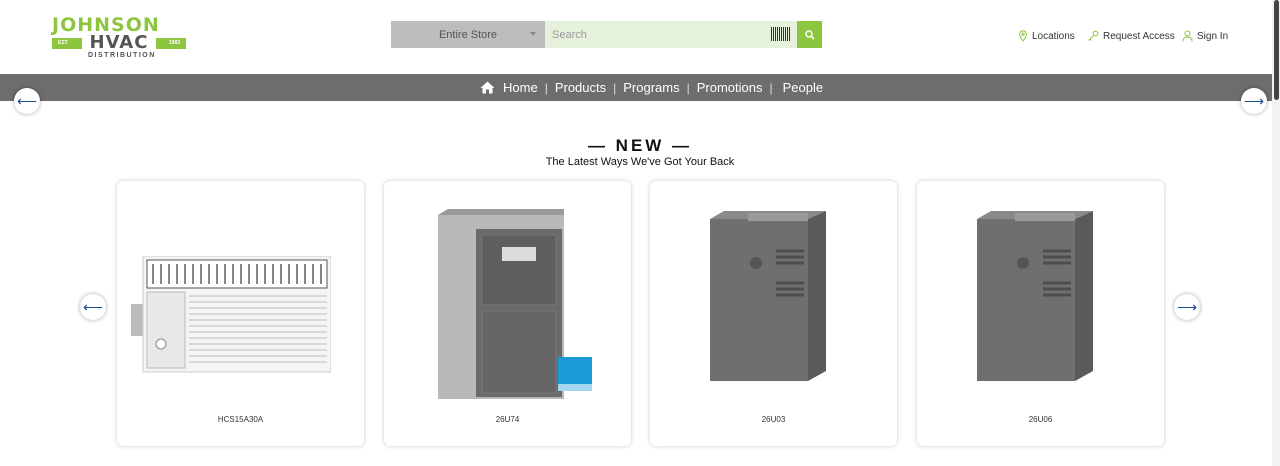  Describe the element at coordinates (231, 314) in the screenshot. I see `product-image-window-ac` at that location.